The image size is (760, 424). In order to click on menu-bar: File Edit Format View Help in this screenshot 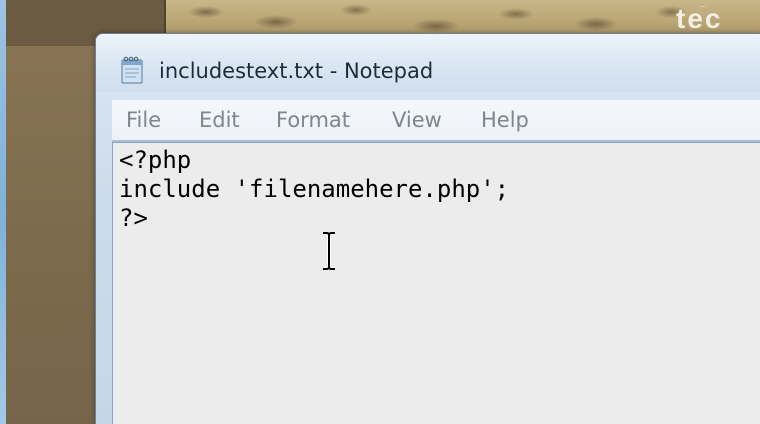, I will do `click(436, 120)`.